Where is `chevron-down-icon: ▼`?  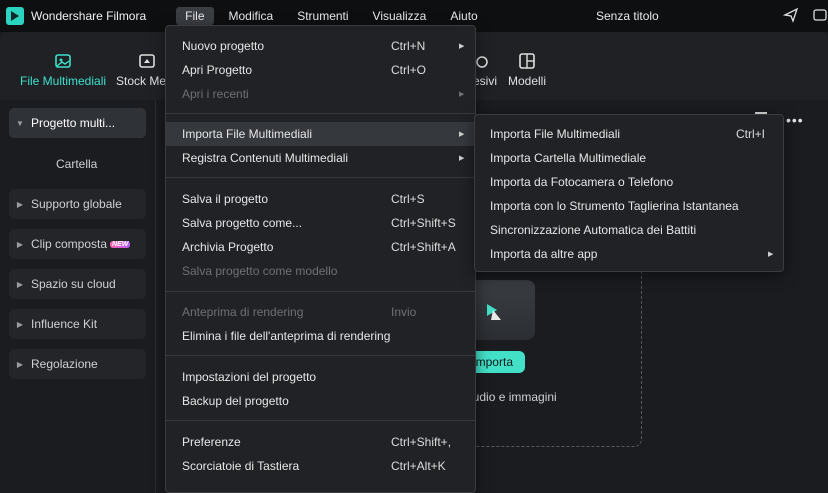
chevron-down-icon: ▼ is located at coordinates (20, 123).